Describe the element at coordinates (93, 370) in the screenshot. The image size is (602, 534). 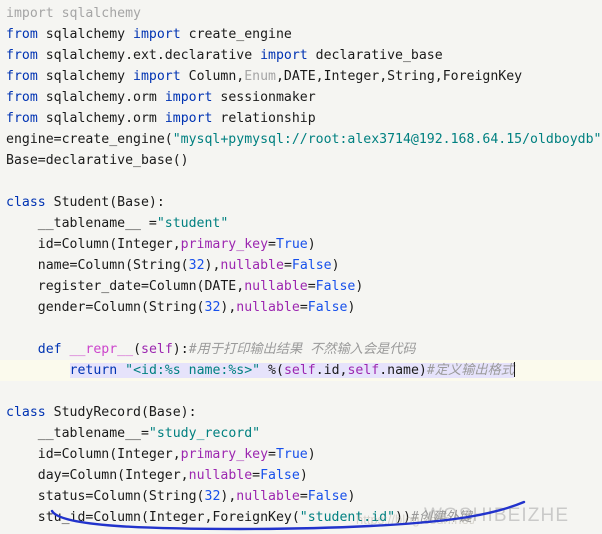
I see `code-token: return` at that location.